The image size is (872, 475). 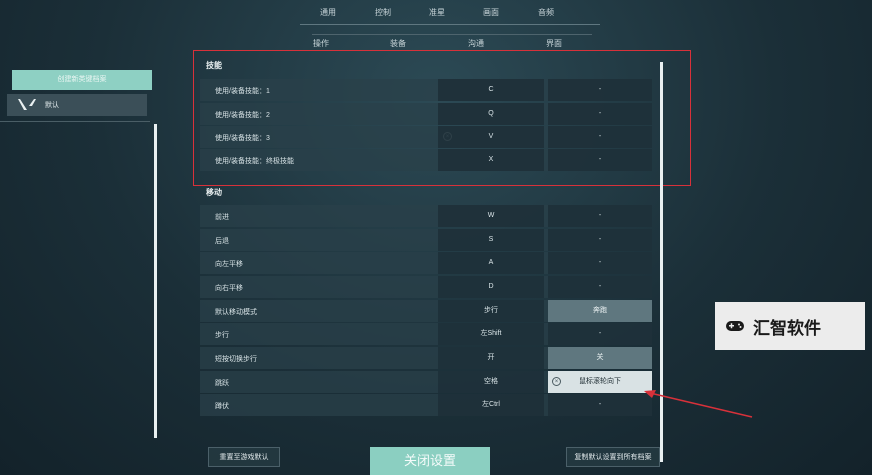 I want to click on annotation-arrow-icon, so click(x=698, y=404).